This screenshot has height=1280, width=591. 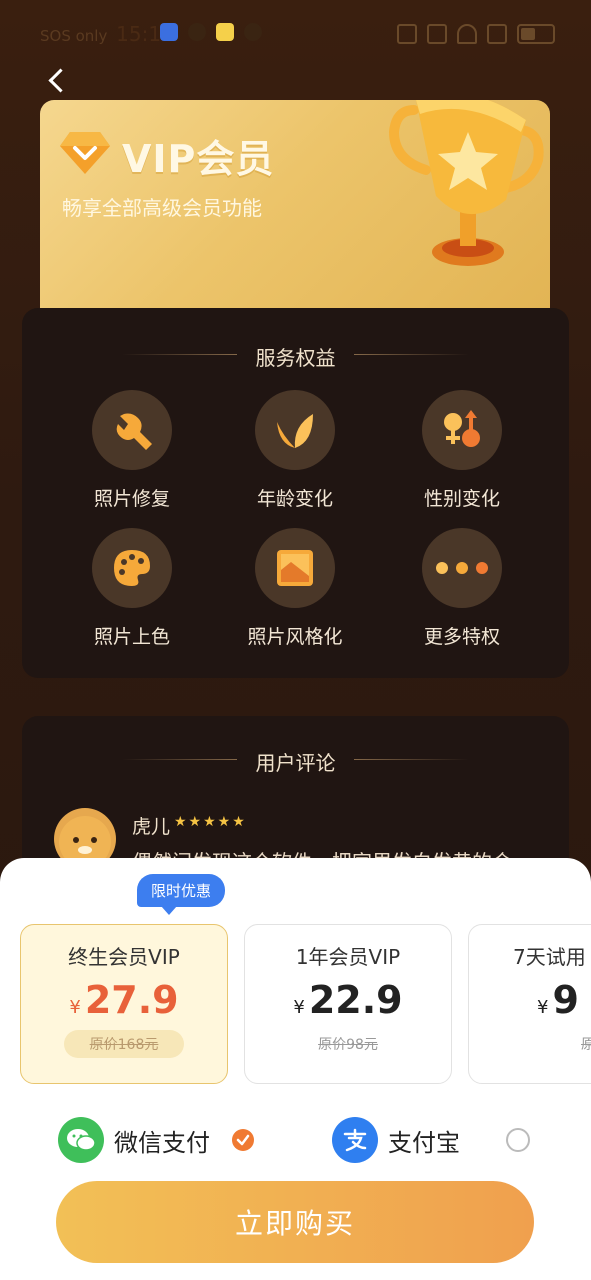 I want to click on rating-stars: ★★★★★, so click(x=210, y=822).